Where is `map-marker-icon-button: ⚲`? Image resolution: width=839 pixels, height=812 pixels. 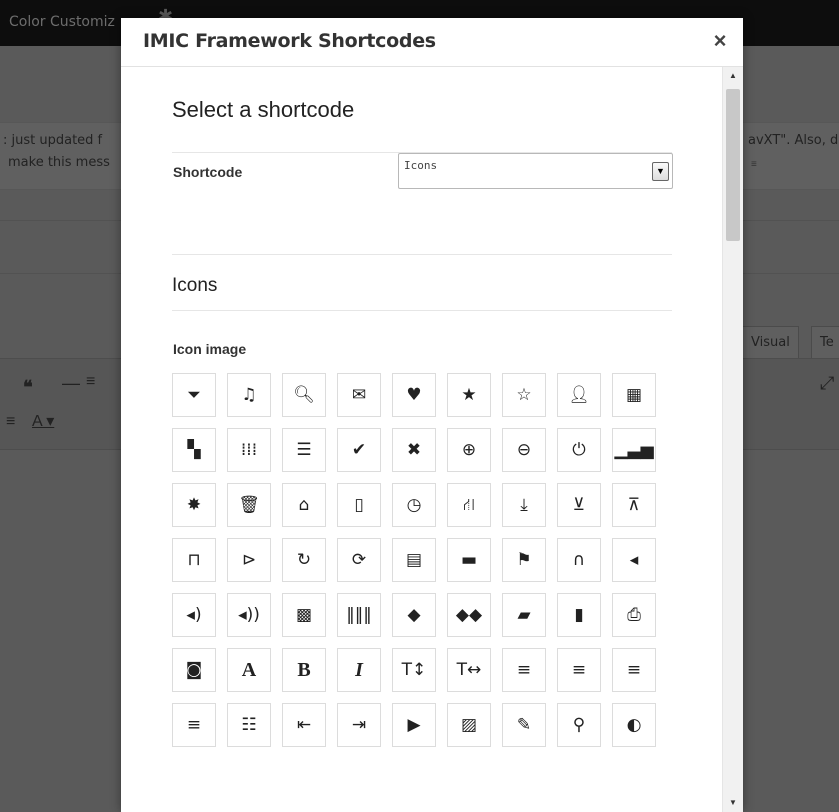 map-marker-icon-button: ⚲ is located at coordinates (579, 725).